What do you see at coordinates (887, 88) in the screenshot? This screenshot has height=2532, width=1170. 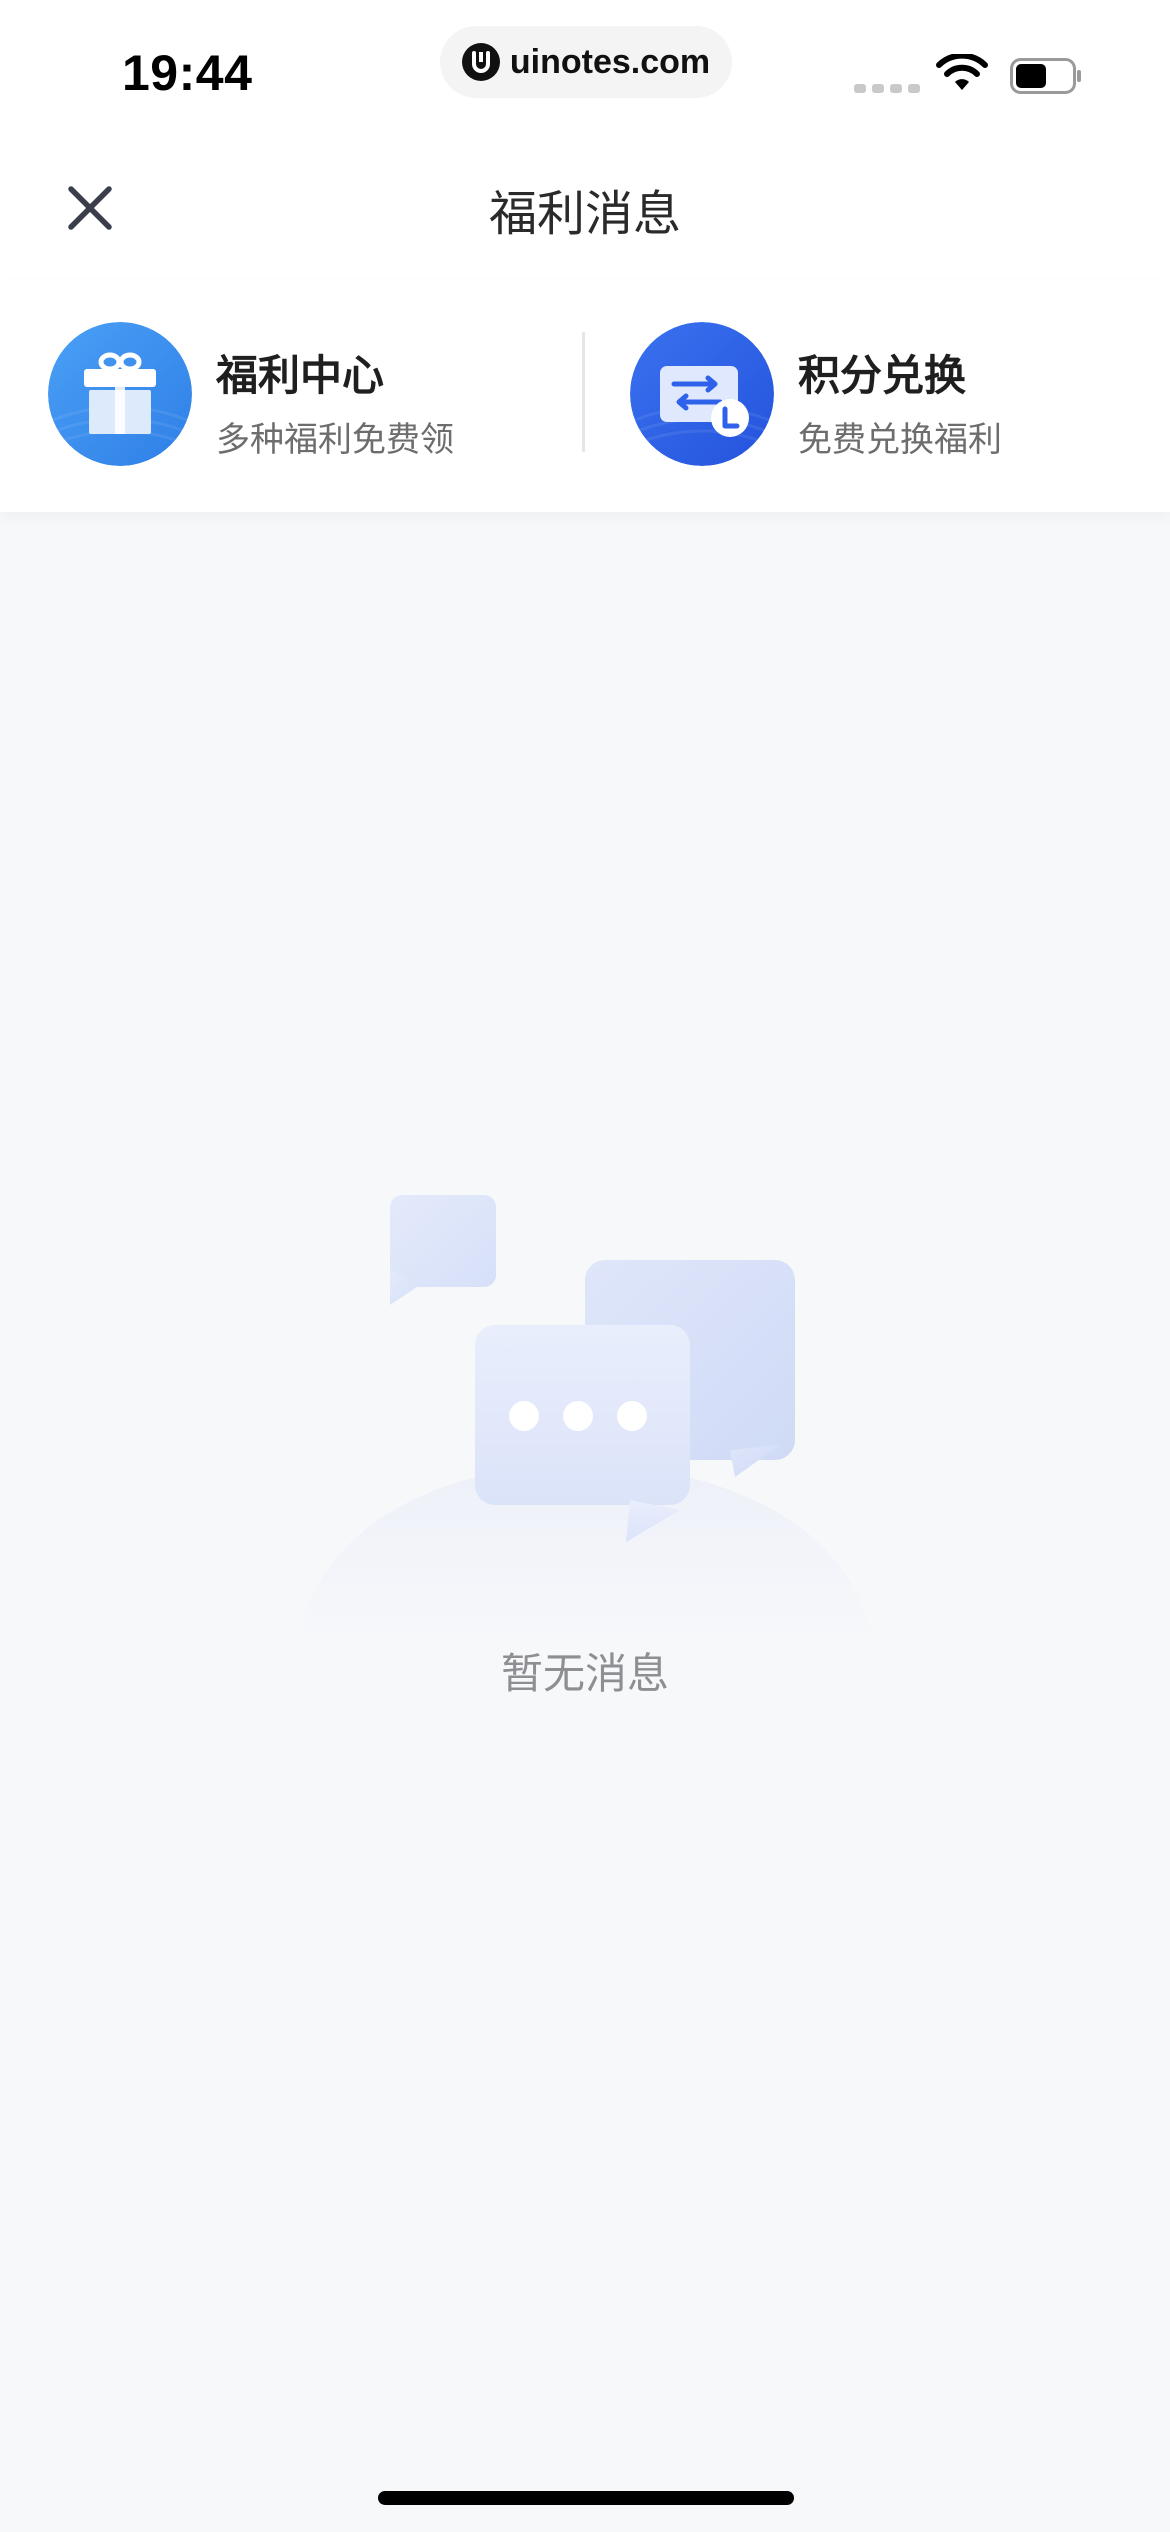 I see `cellular-dots-icon` at bounding box center [887, 88].